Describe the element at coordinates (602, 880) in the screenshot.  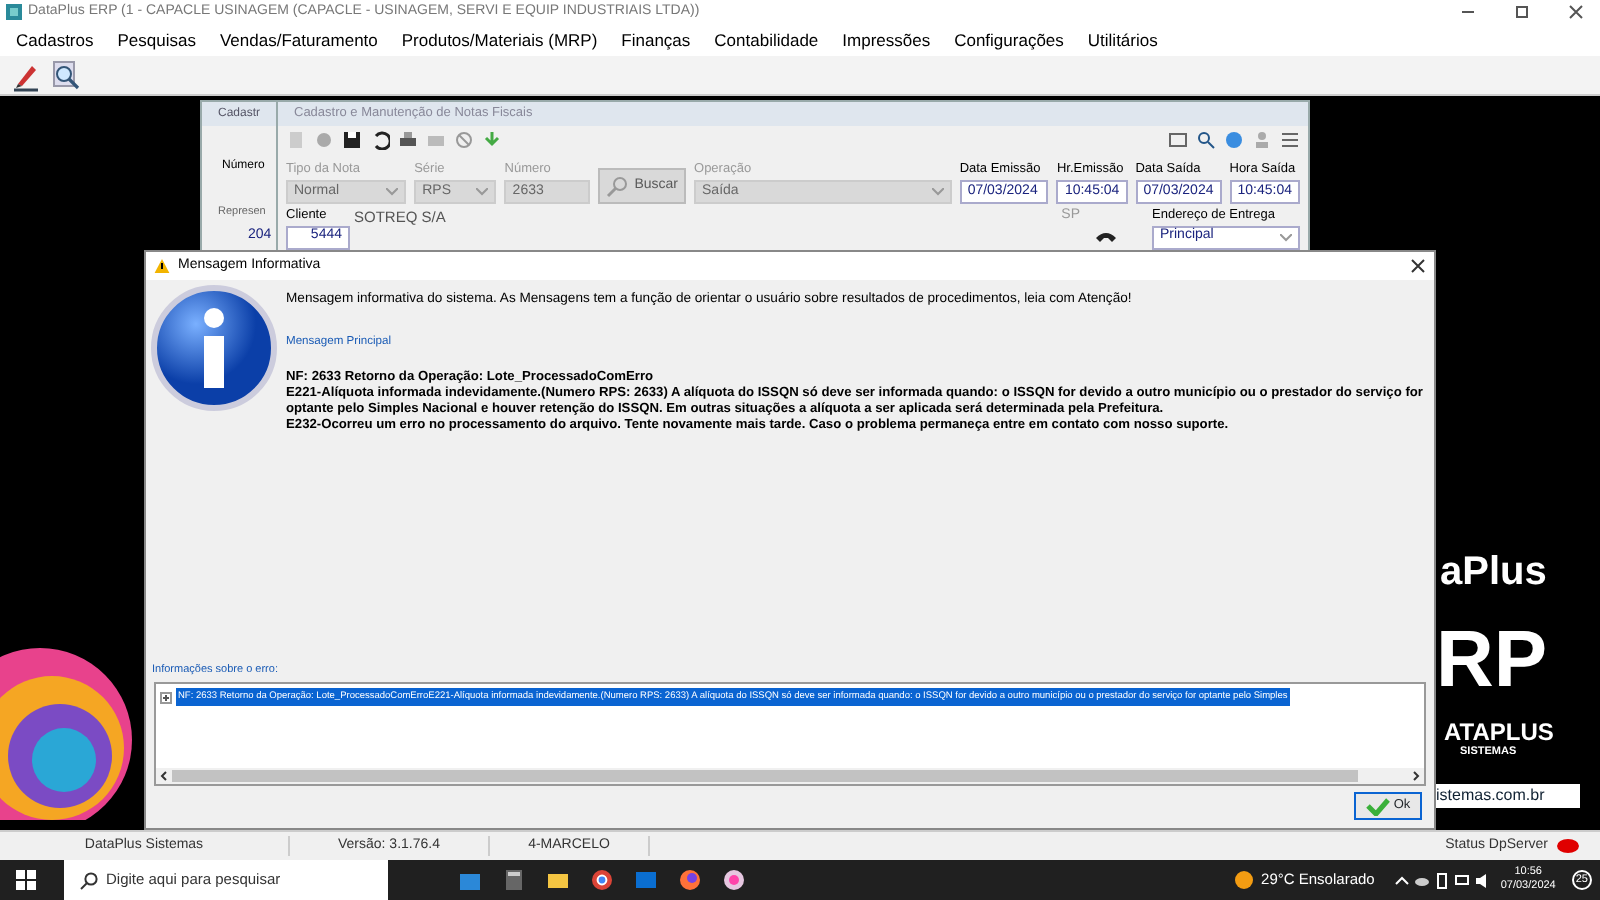
I see `browser-icon` at that location.